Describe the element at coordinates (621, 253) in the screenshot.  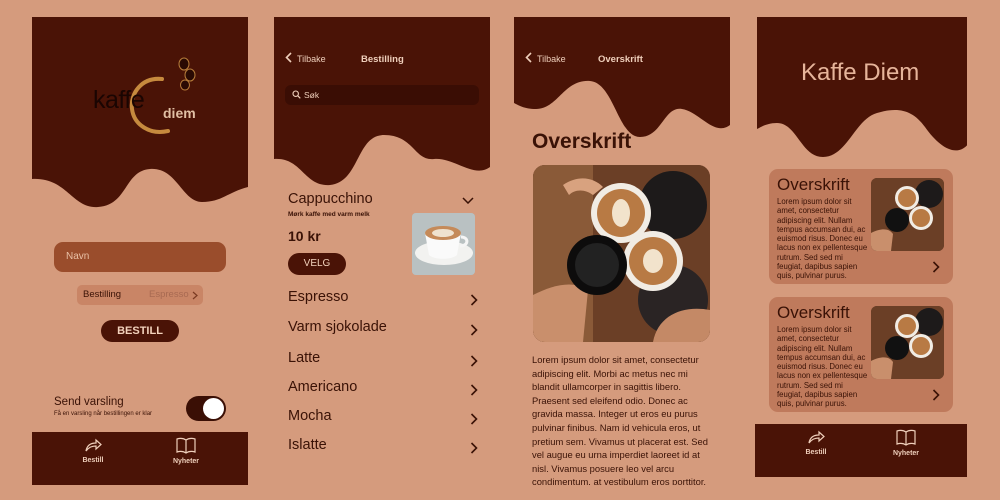
I see `article-image` at that location.